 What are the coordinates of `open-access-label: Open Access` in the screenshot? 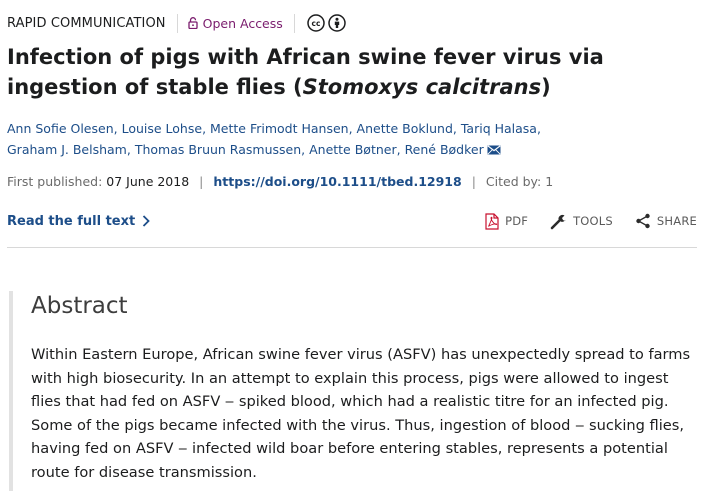 It's located at (242, 23).